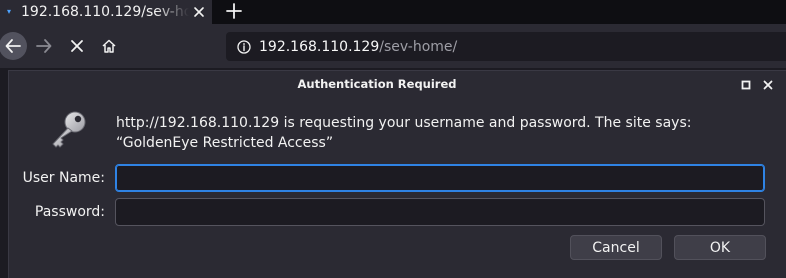 This screenshot has height=278, width=786. Describe the element at coordinates (616, 247) in the screenshot. I see `cancel-button: Cancel` at that location.